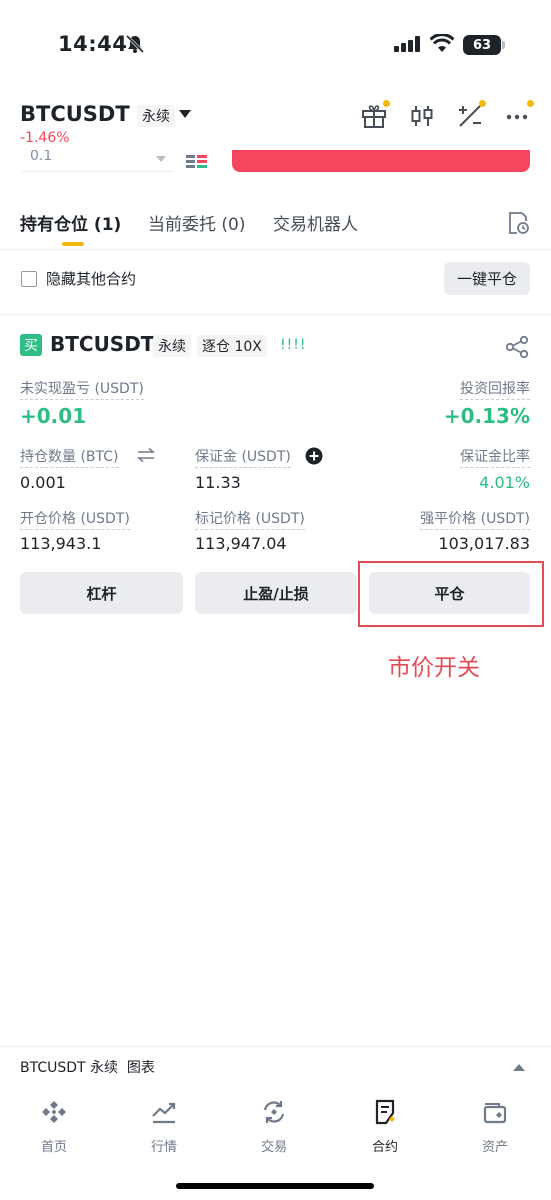  Describe the element at coordinates (375, 115) in the screenshot. I see `gift-icon` at that location.